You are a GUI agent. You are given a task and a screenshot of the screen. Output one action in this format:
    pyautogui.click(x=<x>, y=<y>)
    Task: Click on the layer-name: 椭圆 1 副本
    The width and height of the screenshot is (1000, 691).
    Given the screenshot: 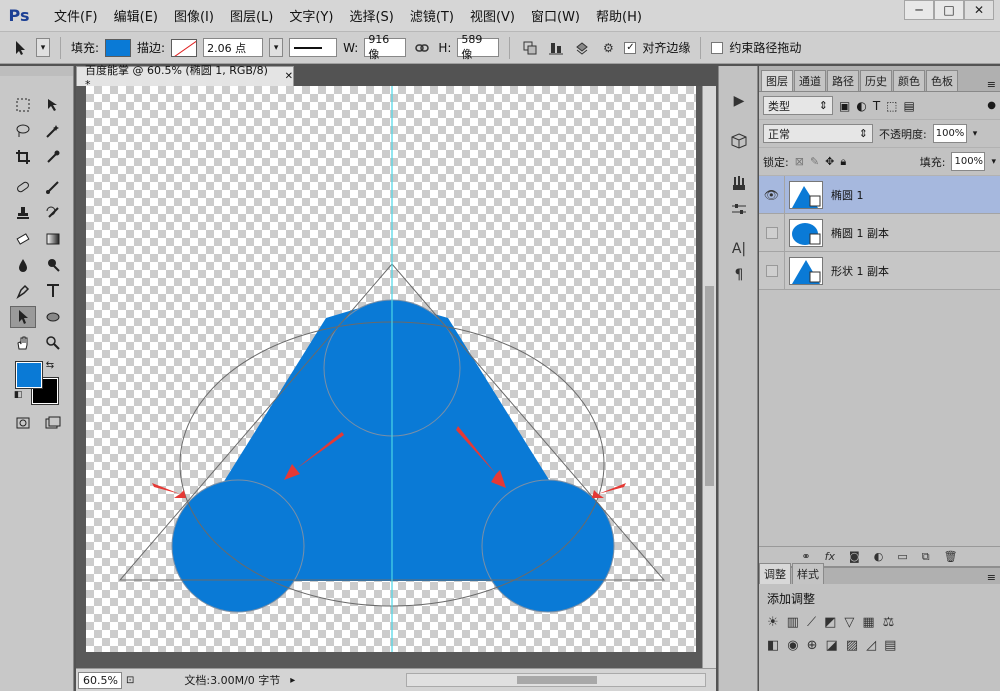 What is the action you would take?
    pyautogui.click(x=860, y=233)
    